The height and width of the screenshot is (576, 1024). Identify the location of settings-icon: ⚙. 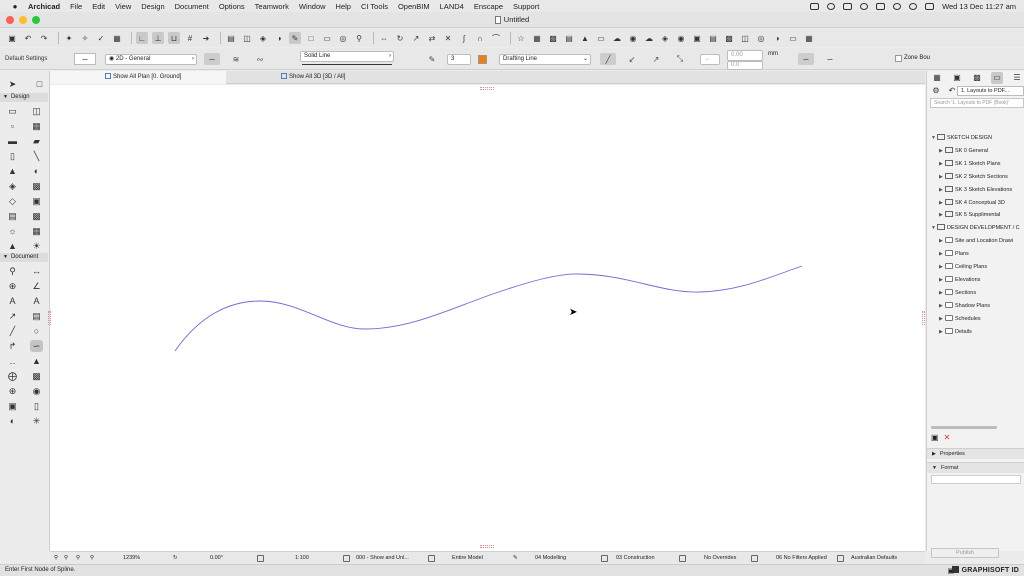
(936, 91).